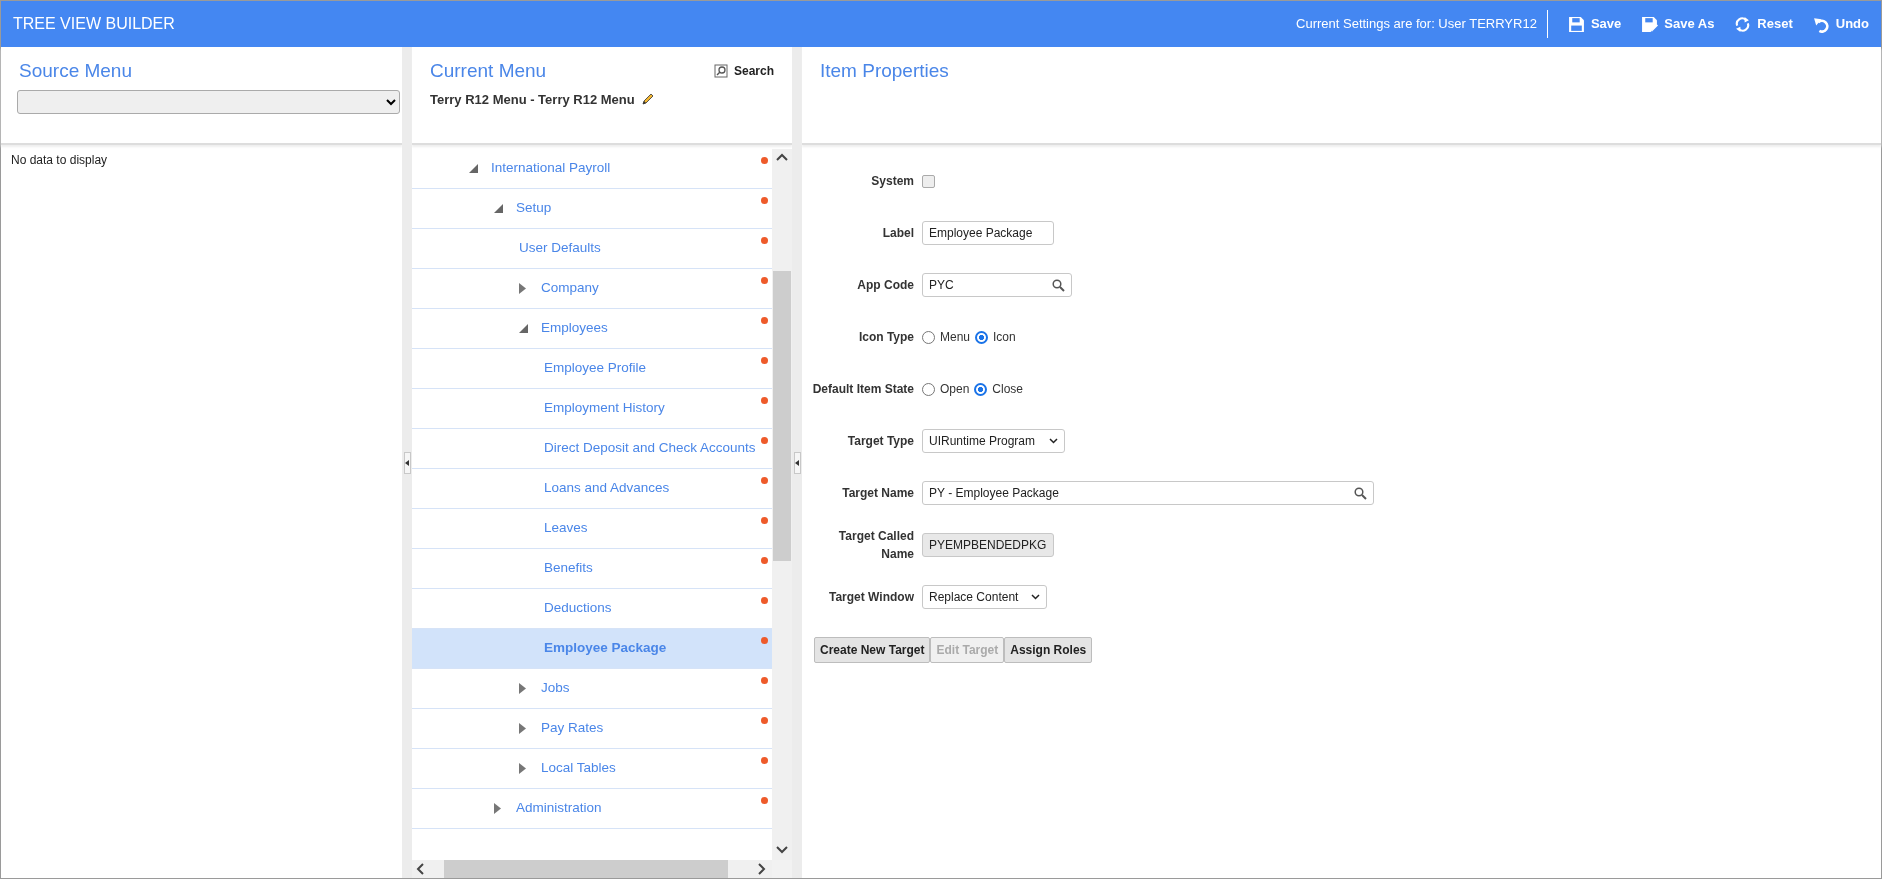 The image size is (1882, 879). Describe the element at coordinates (1422, 24) in the screenshot. I see `settings-text: Current Settings are for: User TERRYR12` at that location.